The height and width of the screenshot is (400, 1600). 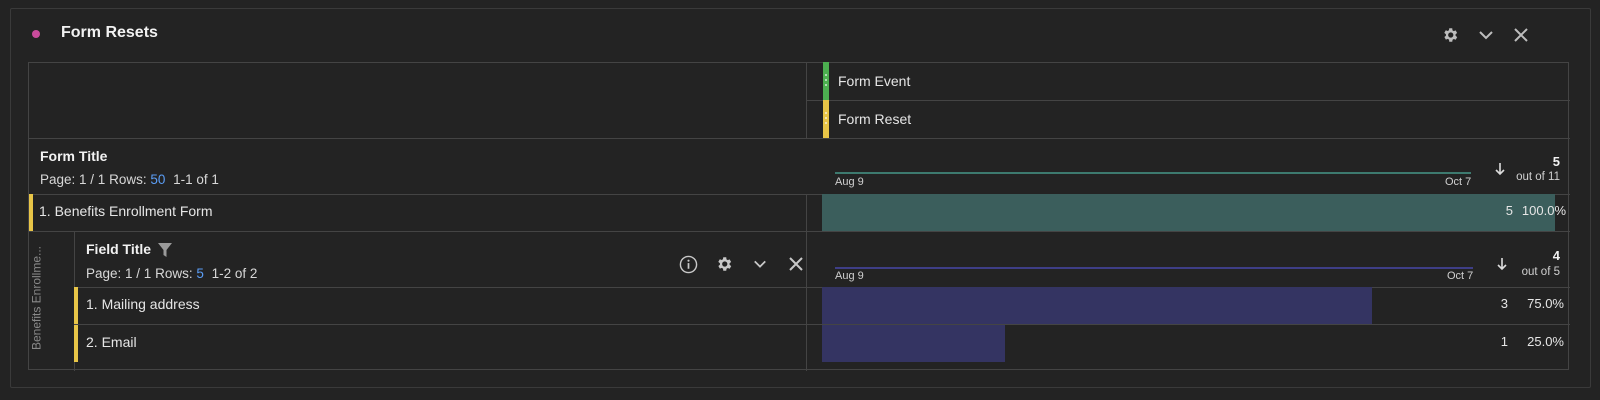 I want to click on range-label: 1-2 of 2, so click(x=234, y=273).